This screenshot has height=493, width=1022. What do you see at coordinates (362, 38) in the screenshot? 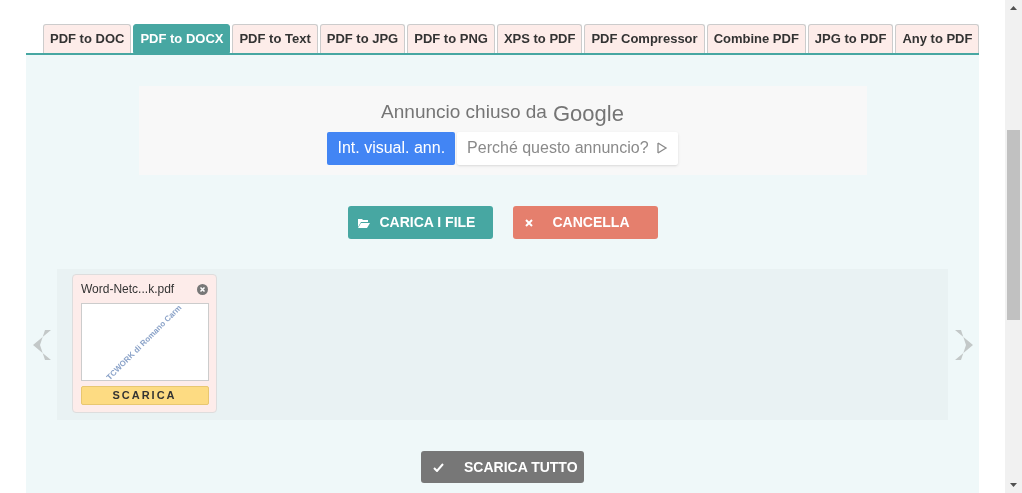
I see `tab: PDF to JPG` at bounding box center [362, 38].